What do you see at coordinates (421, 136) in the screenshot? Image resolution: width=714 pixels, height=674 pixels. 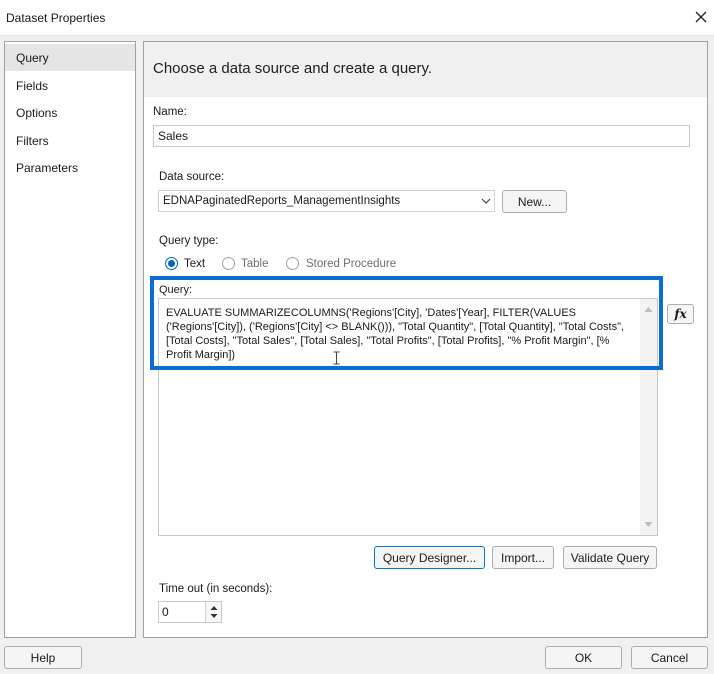 I see `name-field: Sales` at bounding box center [421, 136].